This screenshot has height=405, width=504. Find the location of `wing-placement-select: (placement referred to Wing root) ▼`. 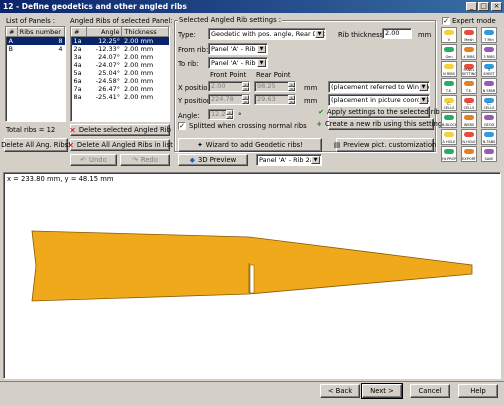

wing-placement-select: (placement referred to Wing root) ▼ is located at coordinates (379, 87).